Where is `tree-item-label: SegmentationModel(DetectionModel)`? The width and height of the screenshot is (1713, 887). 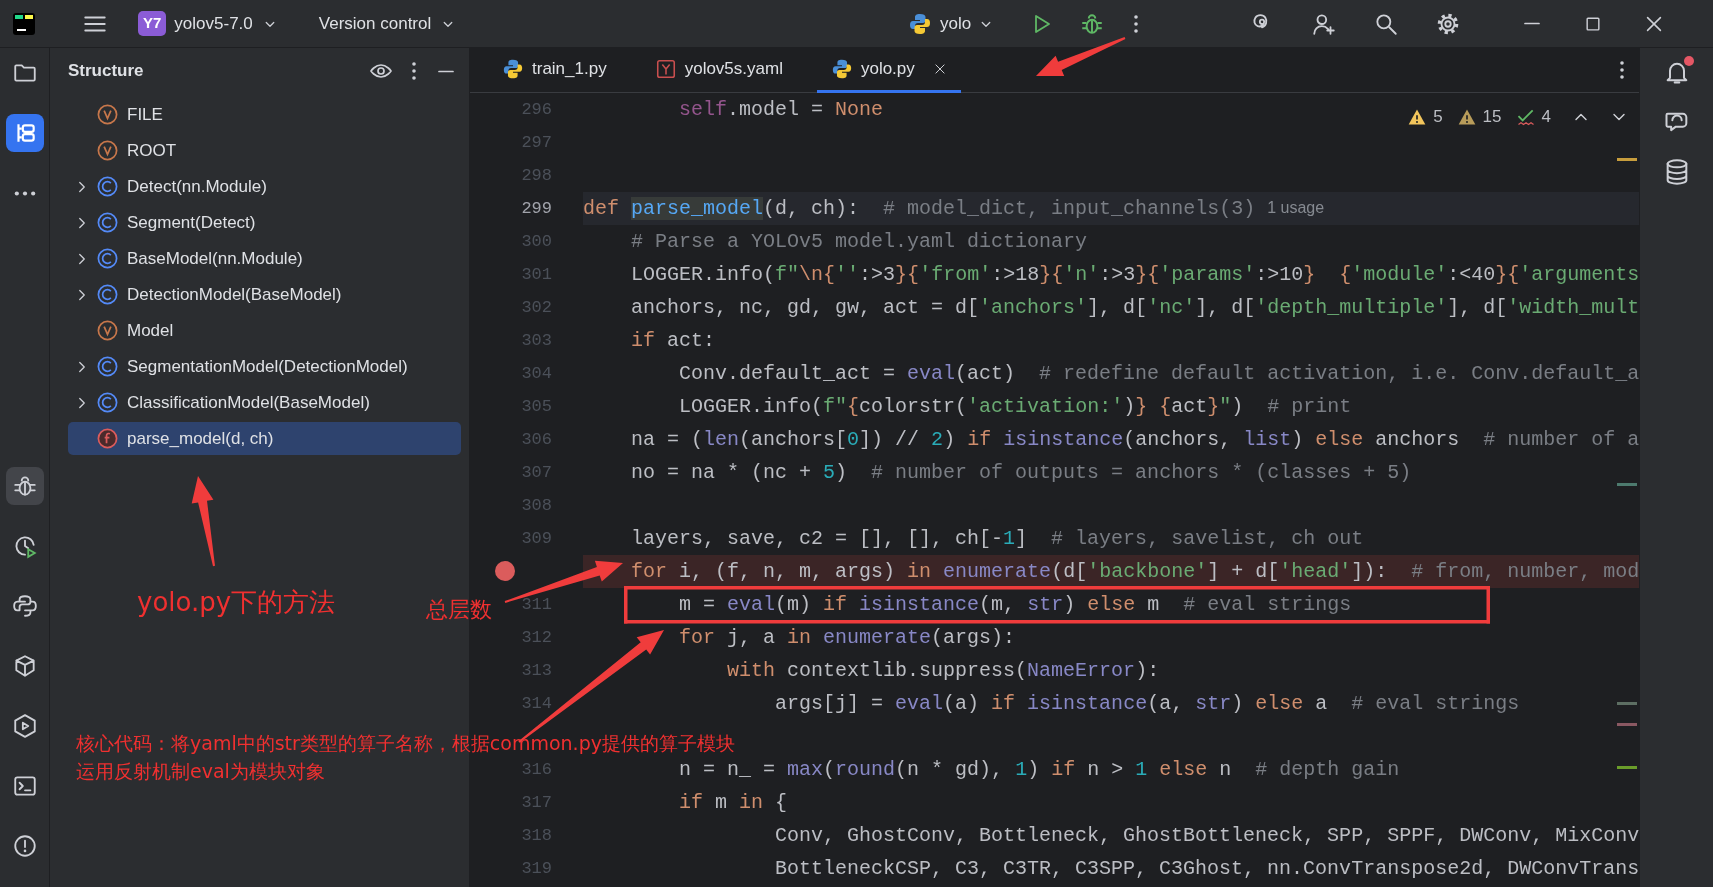 tree-item-label: SegmentationModel(DetectionModel) is located at coordinates (267, 366).